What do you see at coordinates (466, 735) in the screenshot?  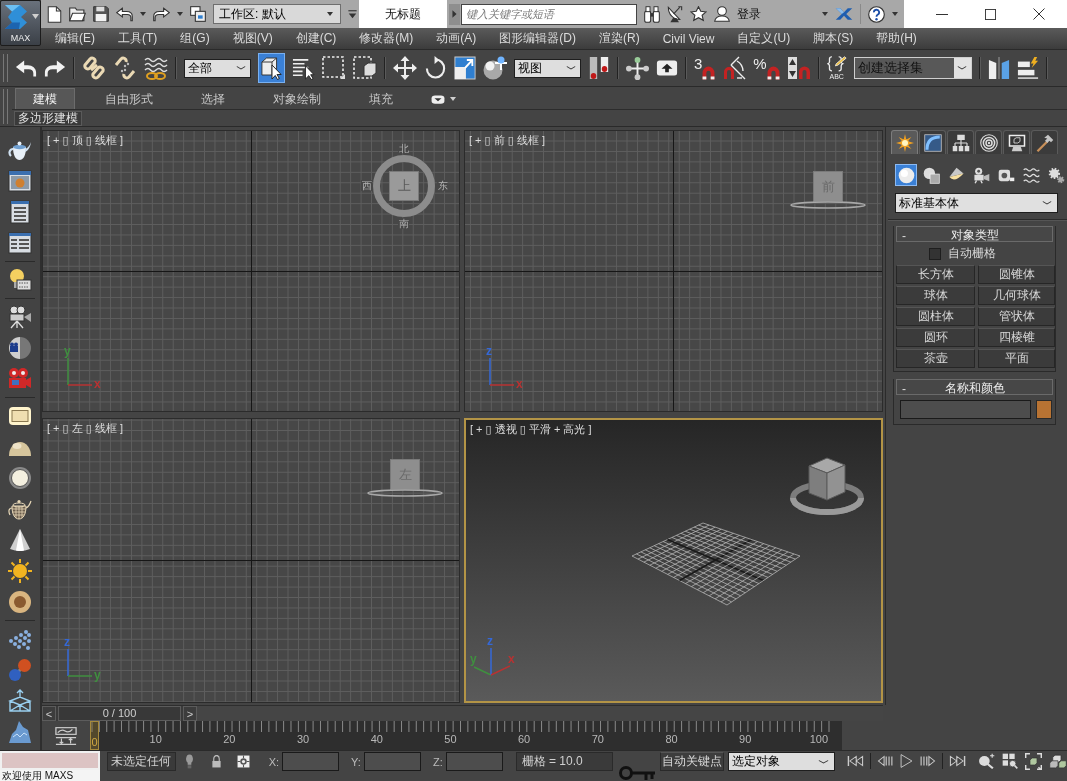 I see `timeline-ruler: 0 10 20 30 40 50 60 70 80 90 100` at bounding box center [466, 735].